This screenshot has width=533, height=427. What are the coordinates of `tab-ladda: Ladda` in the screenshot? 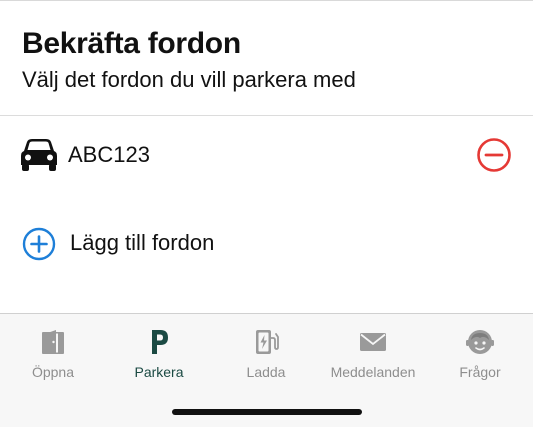 It's located at (266, 354).